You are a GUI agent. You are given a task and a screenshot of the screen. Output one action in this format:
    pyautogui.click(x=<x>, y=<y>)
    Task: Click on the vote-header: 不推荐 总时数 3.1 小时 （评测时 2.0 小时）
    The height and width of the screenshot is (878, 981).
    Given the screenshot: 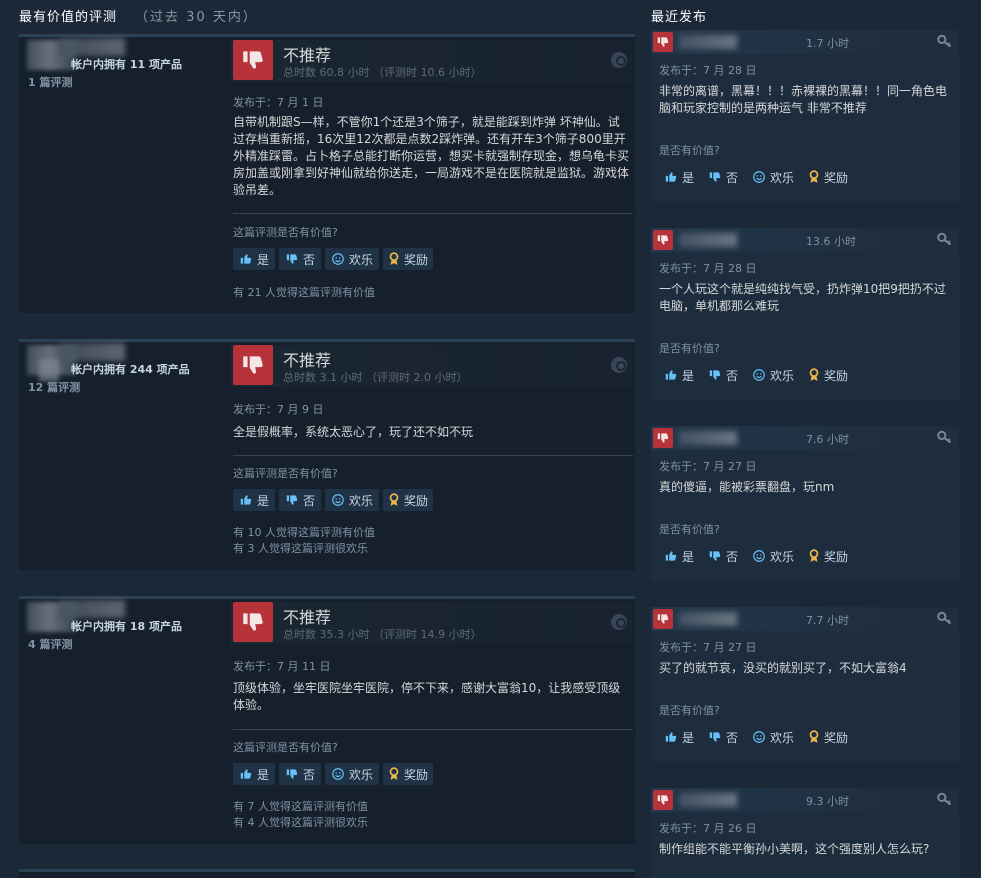 What is the action you would take?
    pyautogui.click(x=431, y=366)
    